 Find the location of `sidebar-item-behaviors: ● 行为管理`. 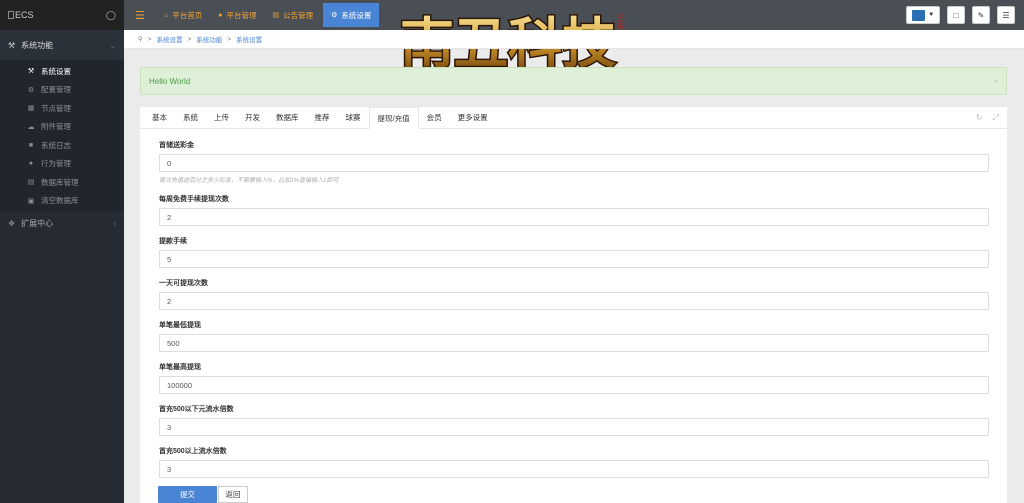

sidebar-item-behaviors: ● 行为管理 is located at coordinates (62, 164).